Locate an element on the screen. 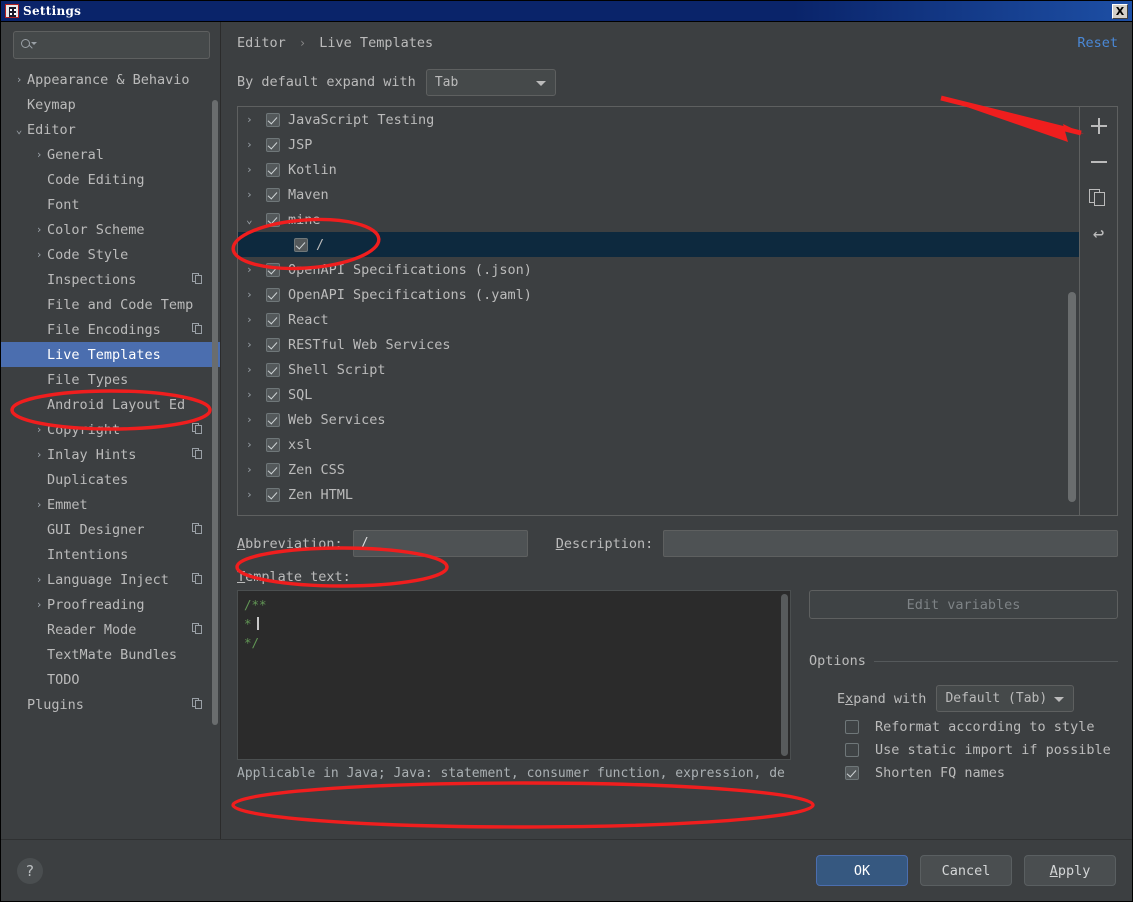  sidebar-item-code-editing: Code Editing is located at coordinates (110, 179).